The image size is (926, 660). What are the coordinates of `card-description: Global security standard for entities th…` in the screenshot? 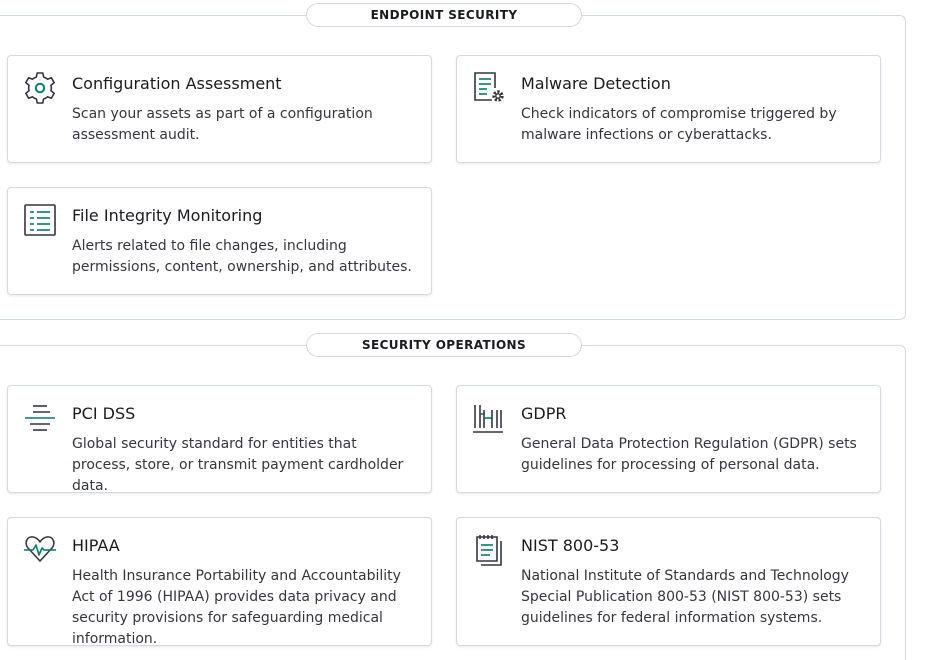 It's located at (238, 465).